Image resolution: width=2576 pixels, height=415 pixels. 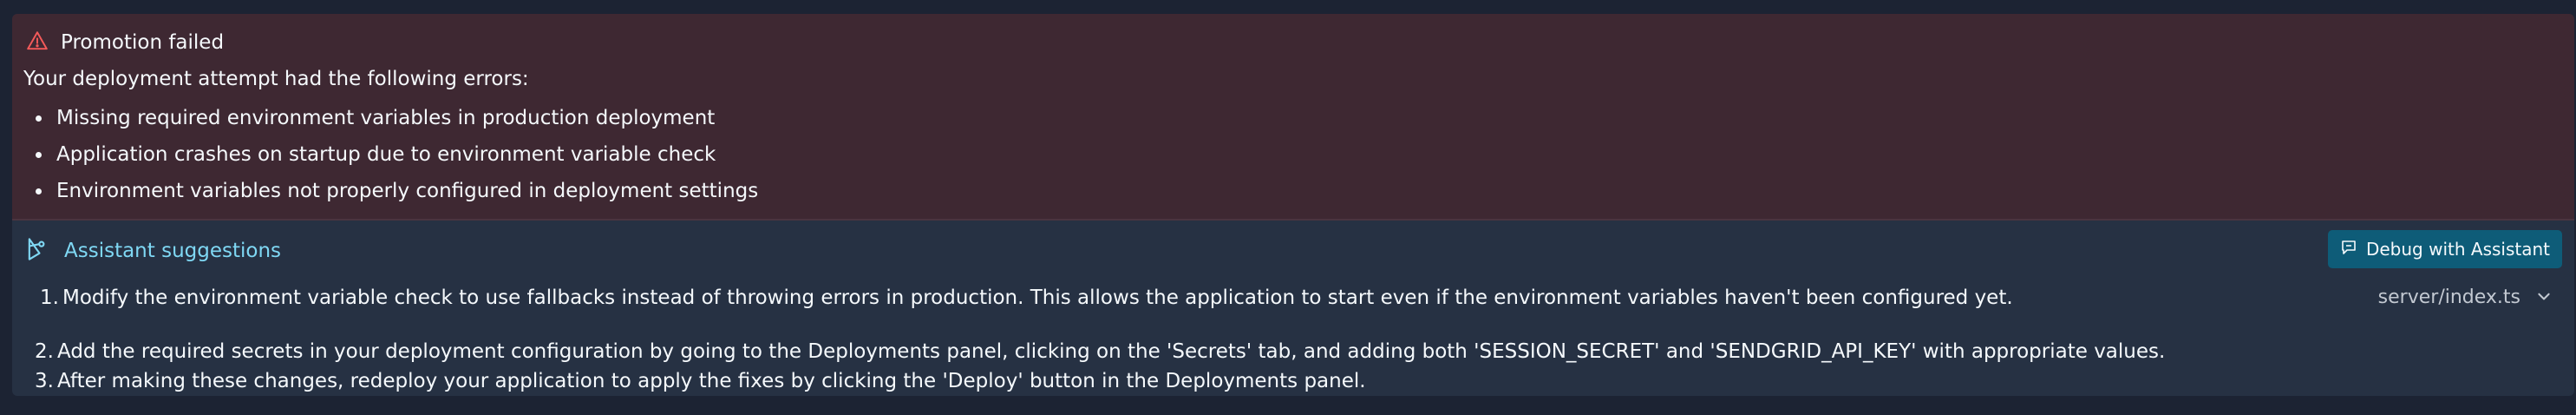 I want to click on warning-triangle-icon, so click(x=43, y=43).